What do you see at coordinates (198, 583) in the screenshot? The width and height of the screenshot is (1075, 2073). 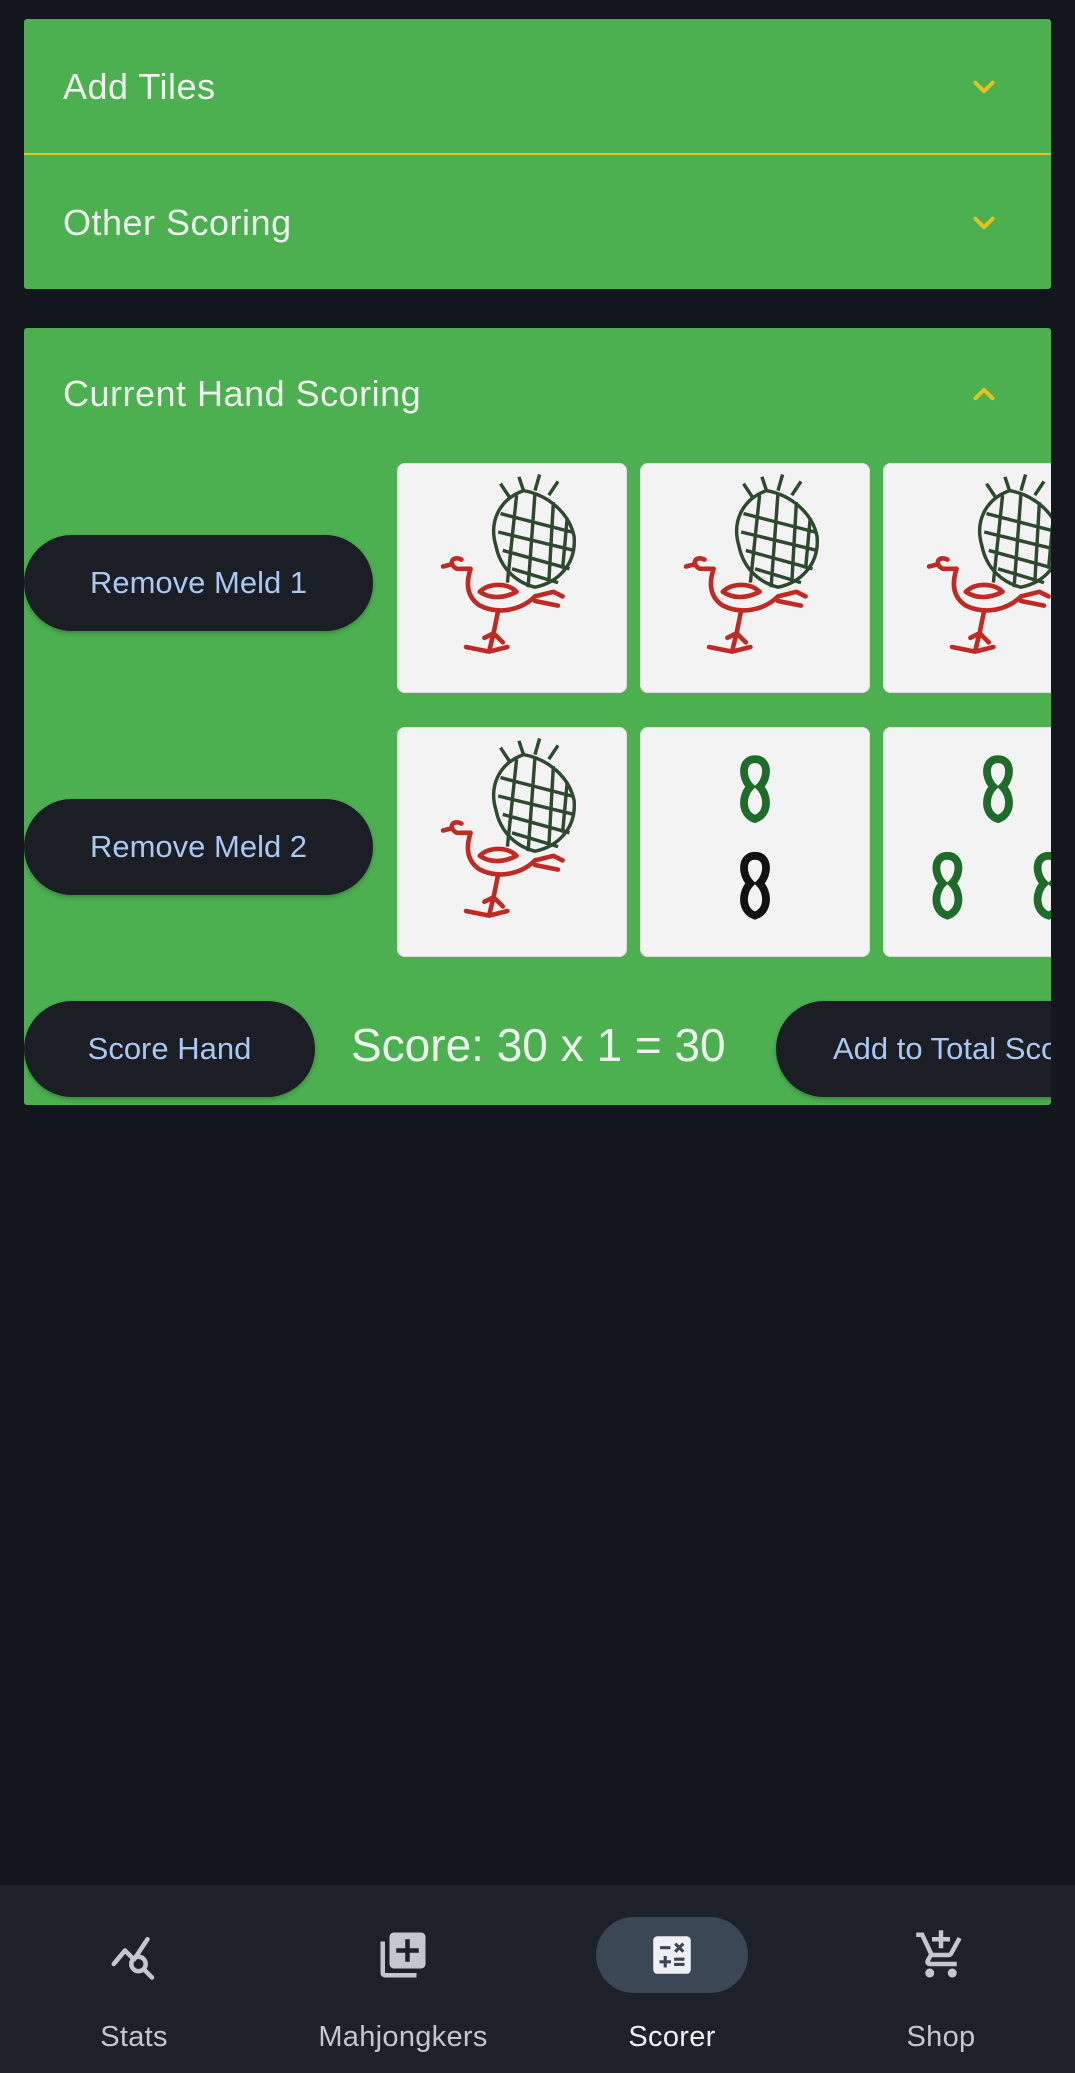 I see `remove-meld-1-button: Remove Meld 1` at bounding box center [198, 583].